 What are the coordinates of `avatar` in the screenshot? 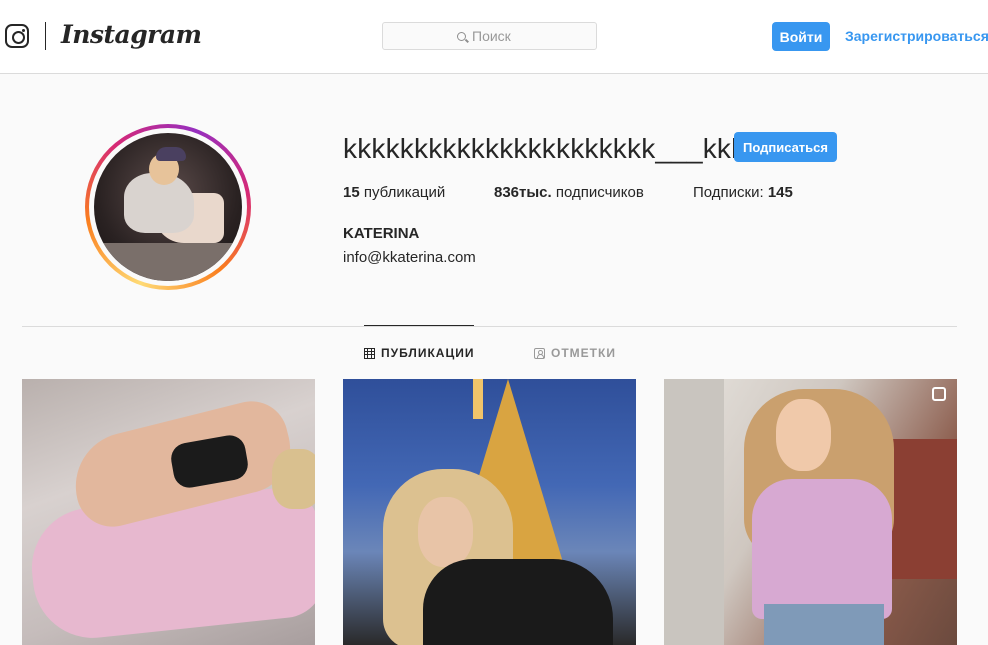 It's located at (168, 207).